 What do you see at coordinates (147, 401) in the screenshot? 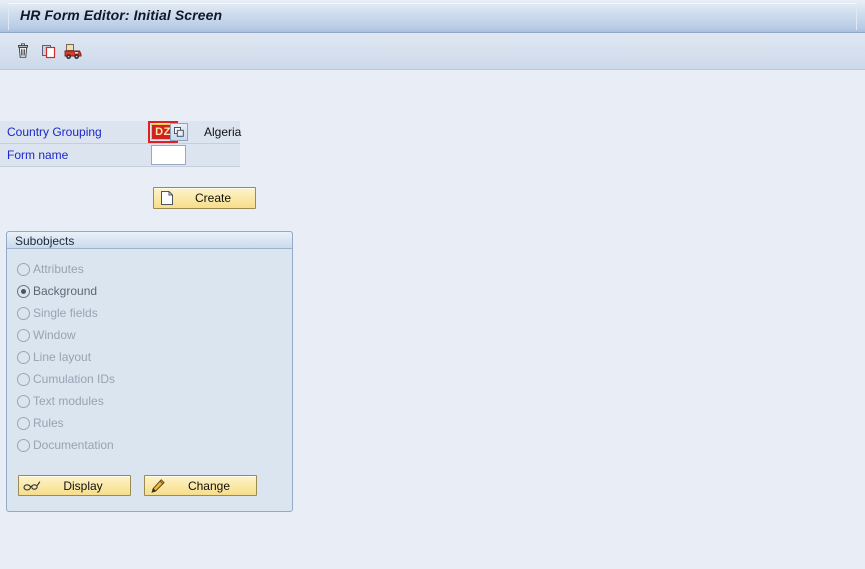
I see `radio-text-modules: Text modules` at bounding box center [147, 401].